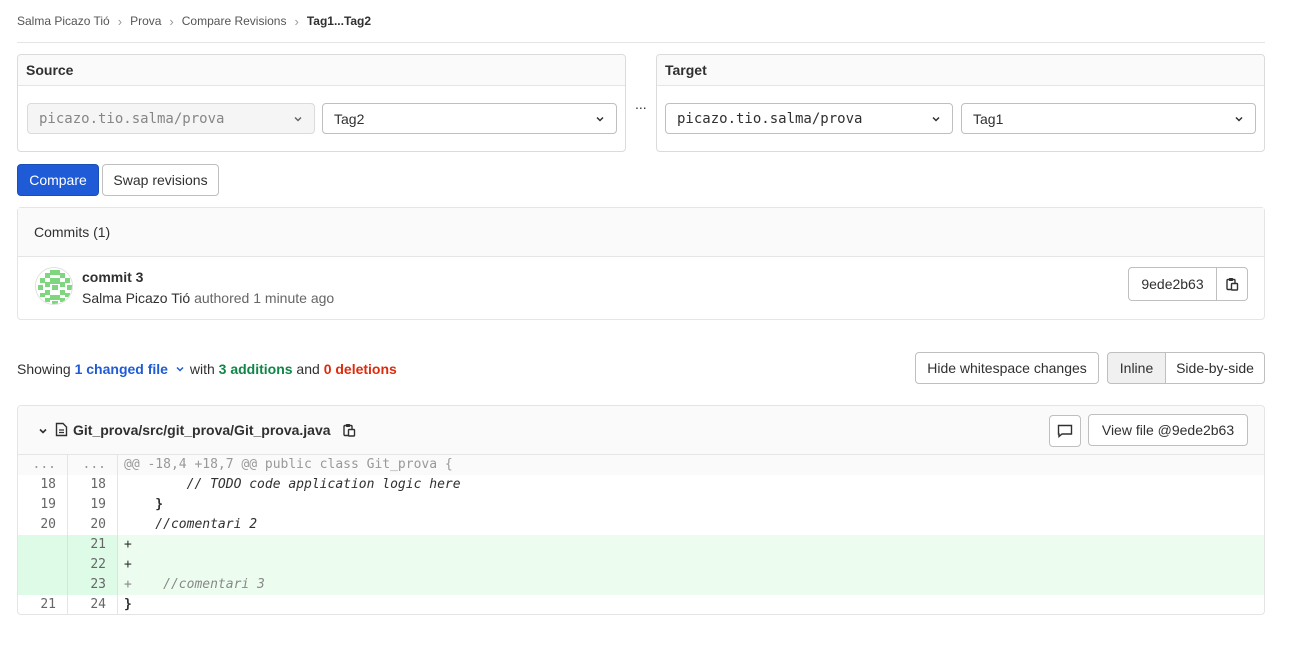 This screenshot has height=659, width=1298. Describe the element at coordinates (308, 369) in the screenshot. I see `stats-and: and` at that location.